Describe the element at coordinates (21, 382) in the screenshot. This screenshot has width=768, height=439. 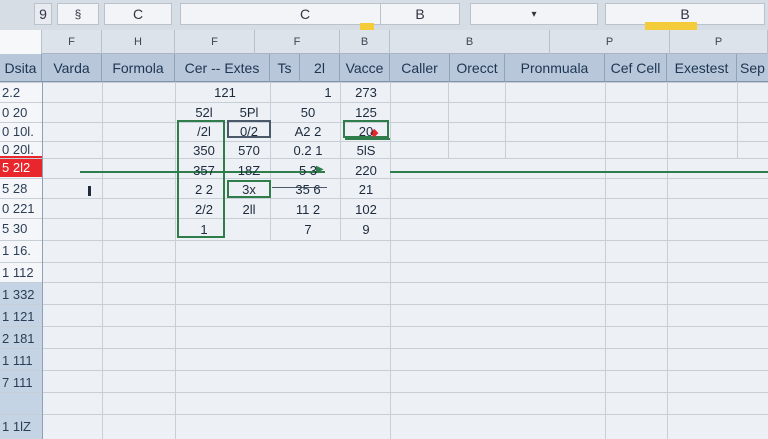
I see `row-label: 7 111` at that location.